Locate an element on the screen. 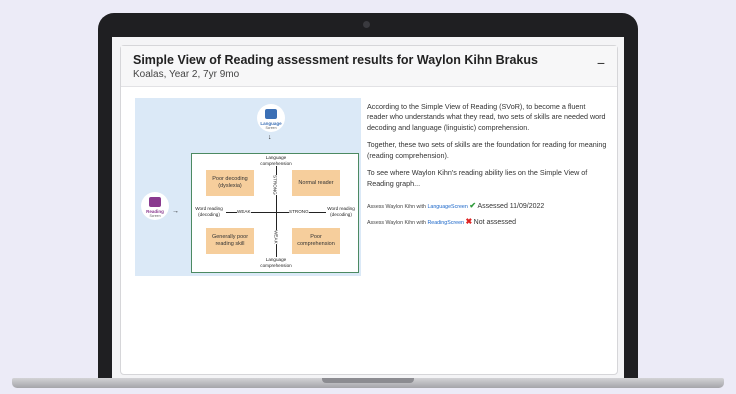 This screenshot has height=394, width=736. weak-horizontal-label: WEAK is located at coordinates (244, 212).